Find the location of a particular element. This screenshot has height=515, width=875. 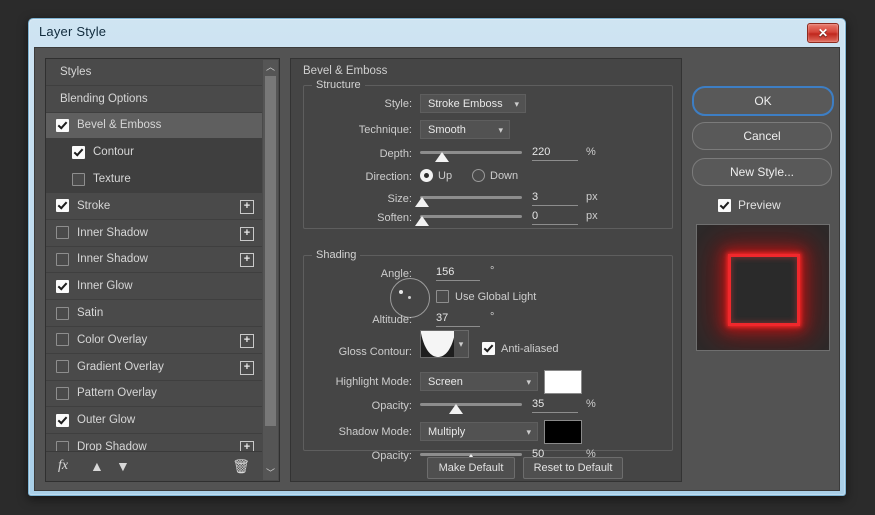

preview-checkbox: Preview is located at coordinates (749, 205).